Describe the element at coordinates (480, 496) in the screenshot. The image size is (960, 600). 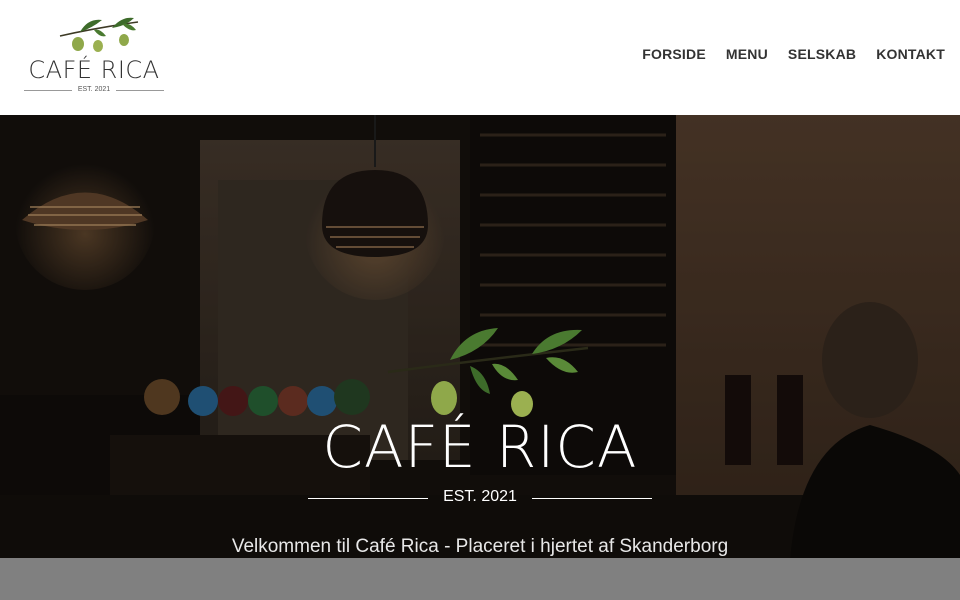
I see `hero-established: EST. 2021` at that location.